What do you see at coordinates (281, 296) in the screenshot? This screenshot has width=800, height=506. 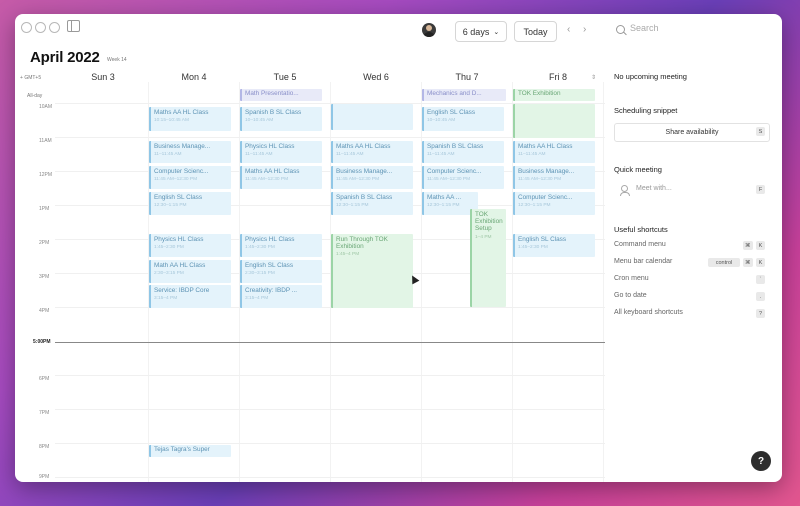 I see `event: Creativity: IBDP ... 3:15–4 PM` at bounding box center [281, 296].